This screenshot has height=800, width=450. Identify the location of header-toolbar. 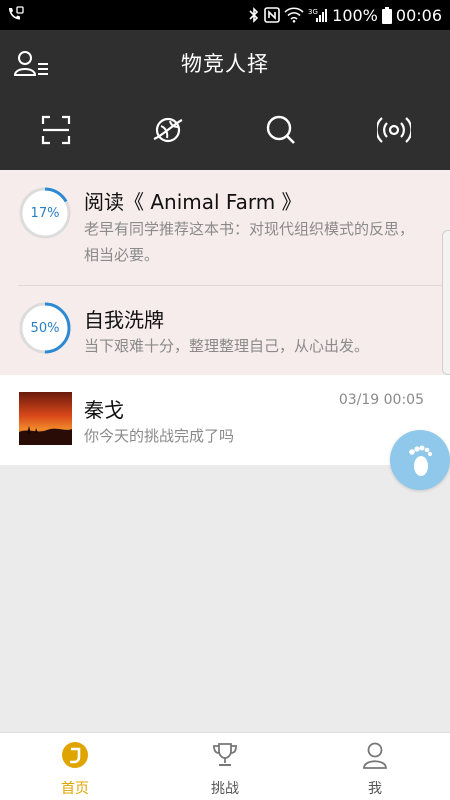
(225, 132).